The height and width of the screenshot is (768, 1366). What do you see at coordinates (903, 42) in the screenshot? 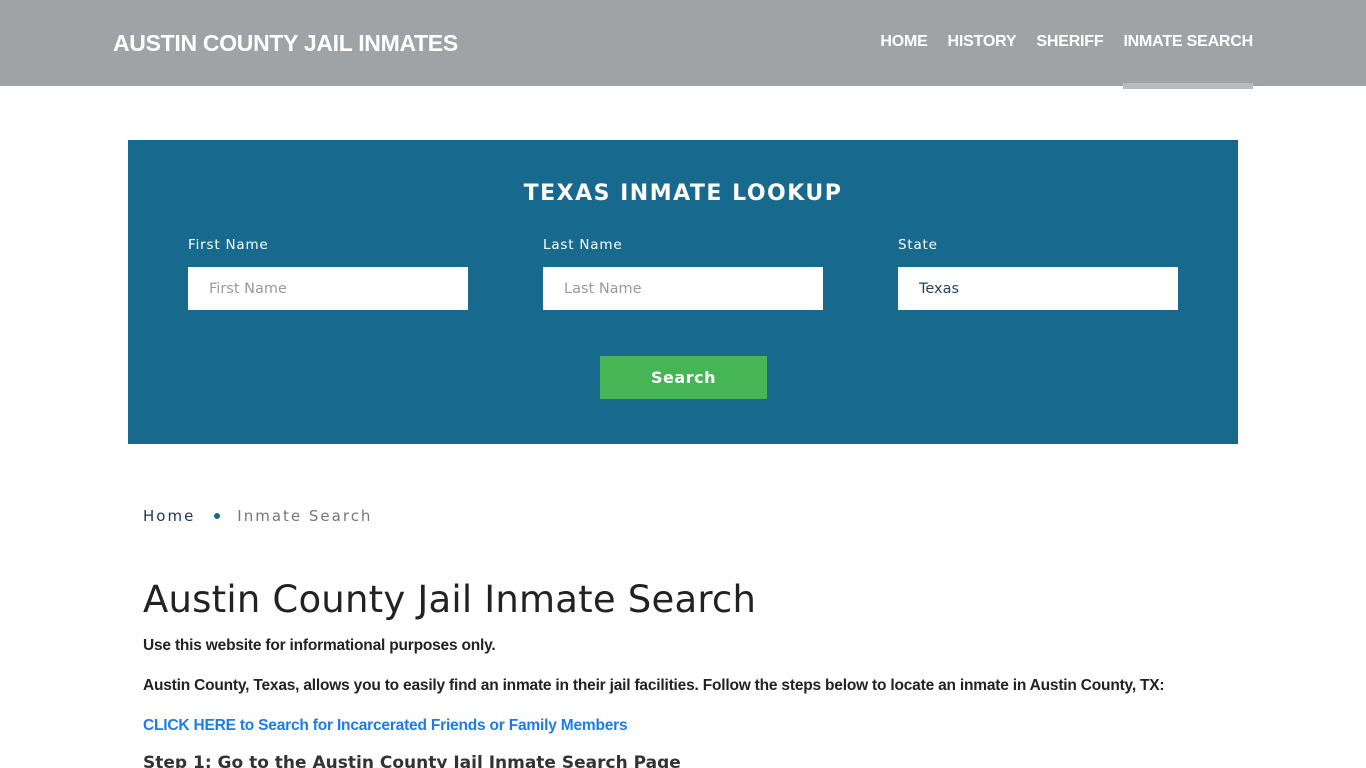
I see `nav-home: HOME` at bounding box center [903, 42].